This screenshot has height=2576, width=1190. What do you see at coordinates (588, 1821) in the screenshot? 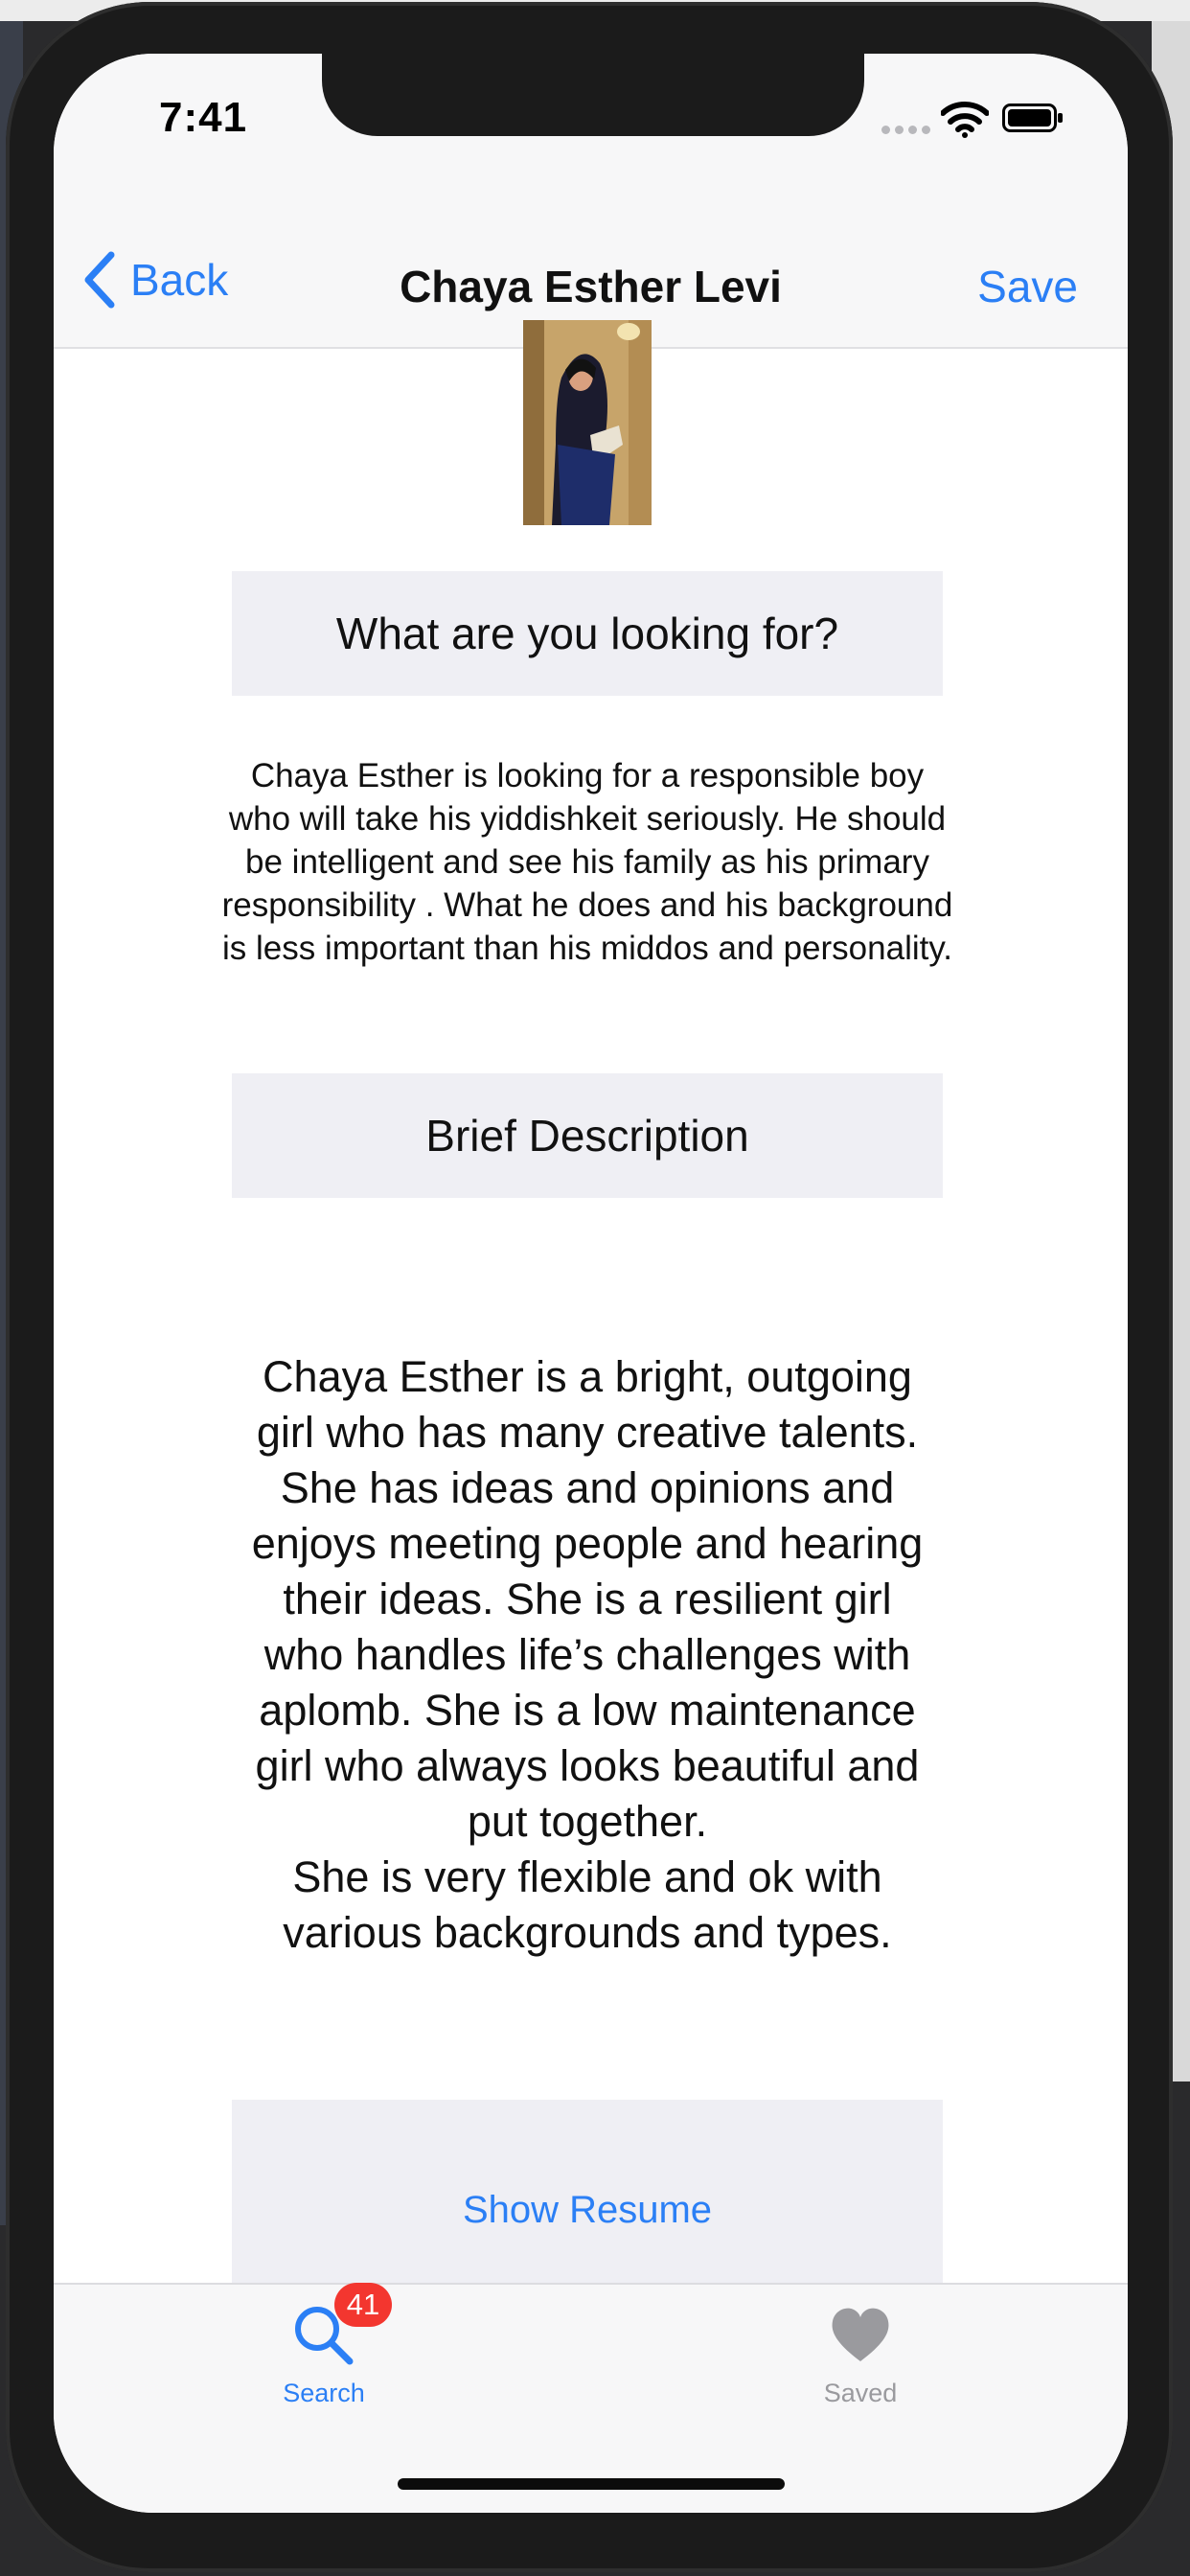
I see `description-line: put together.` at bounding box center [588, 1821].